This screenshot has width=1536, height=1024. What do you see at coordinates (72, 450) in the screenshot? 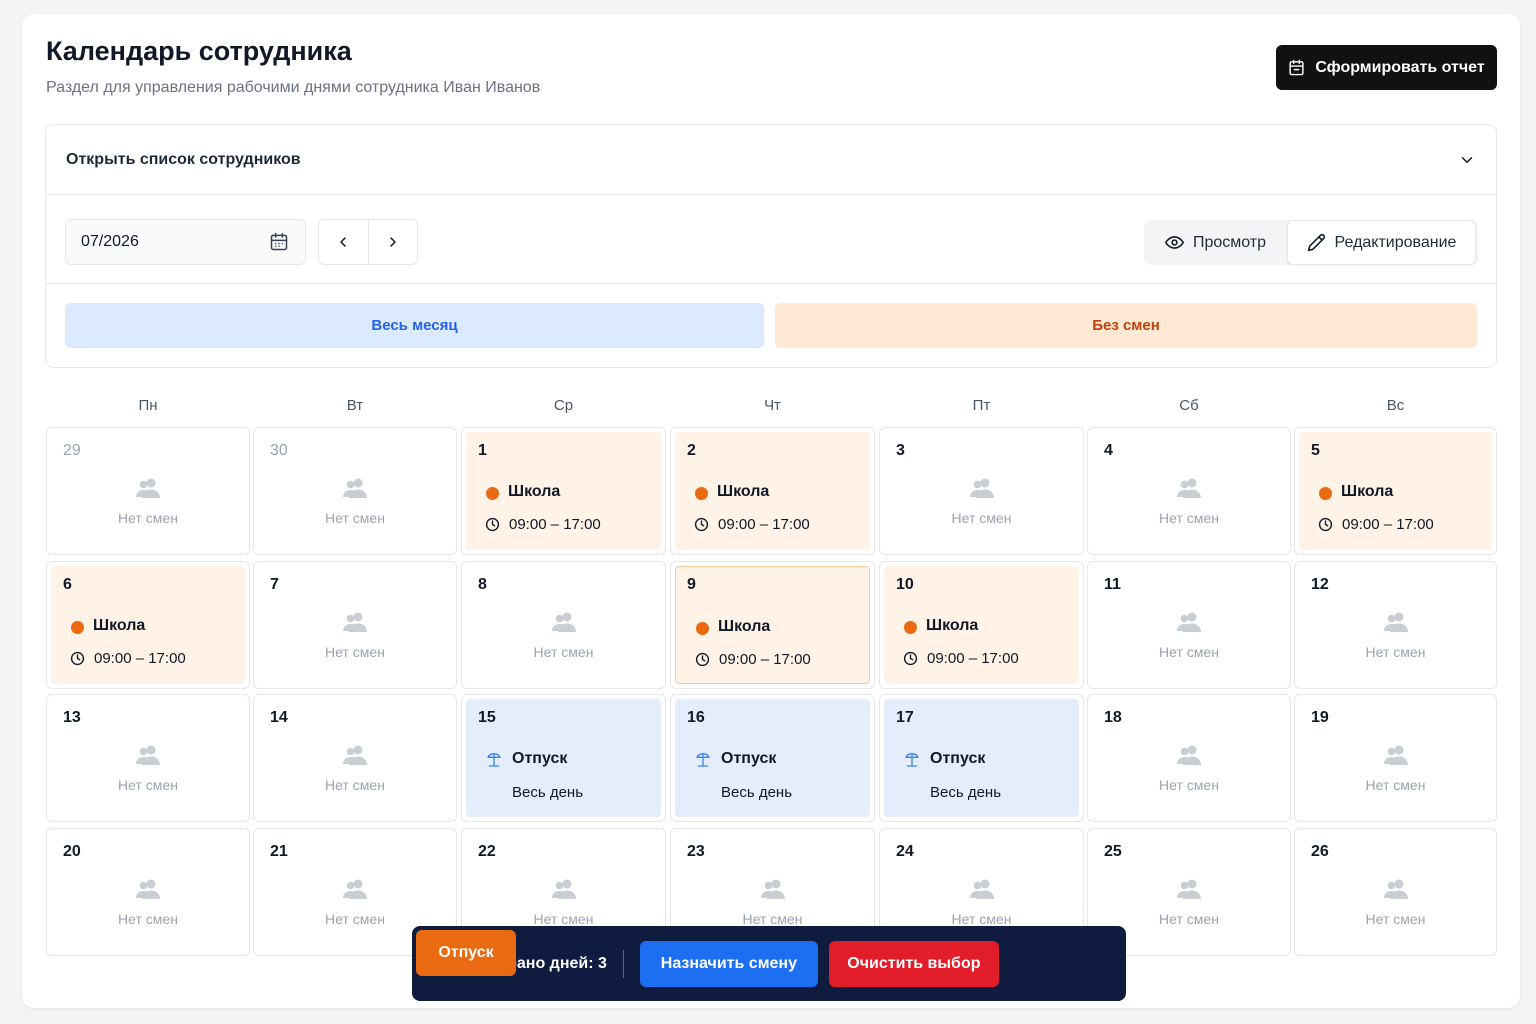
I see `day-number: 29` at bounding box center [72, 450].